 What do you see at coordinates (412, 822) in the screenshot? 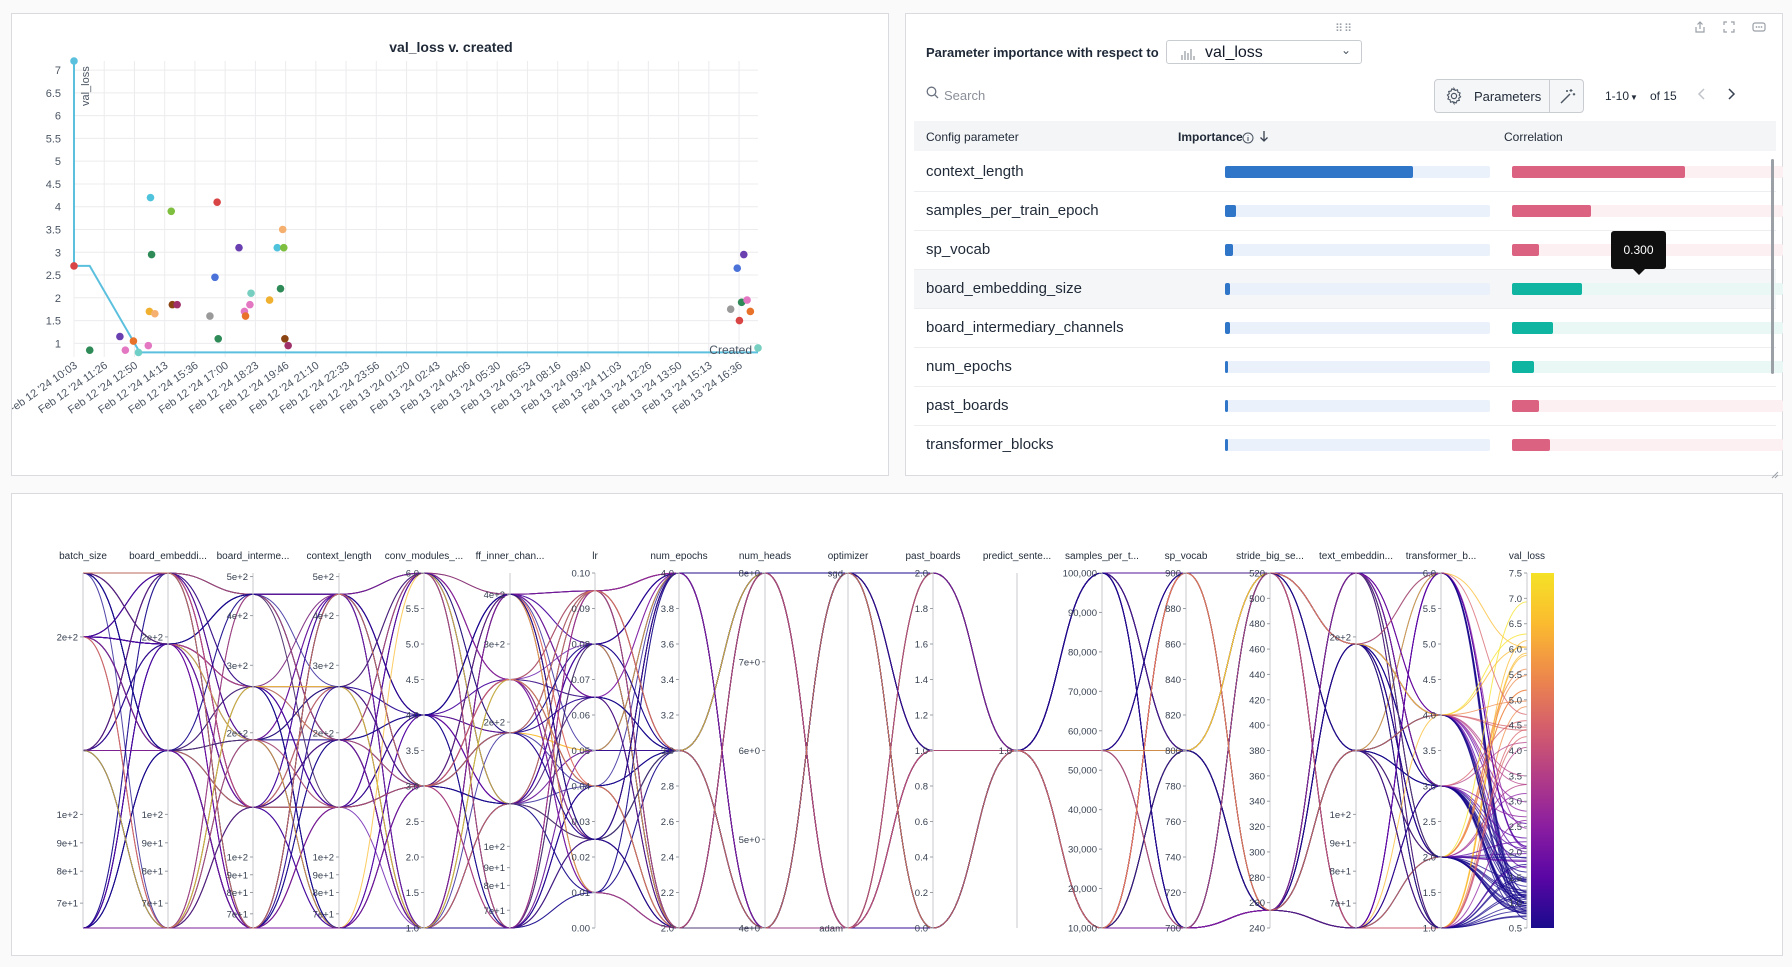
I see `axis-tick-label: 2.5` at bounding box center [412, 822].